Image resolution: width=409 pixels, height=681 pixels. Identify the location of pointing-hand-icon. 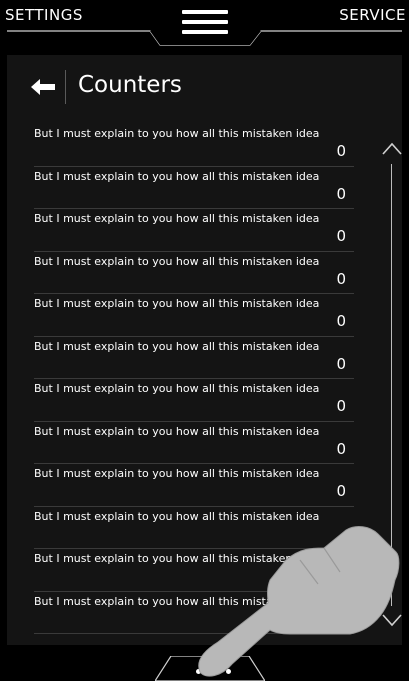
(299, 601).